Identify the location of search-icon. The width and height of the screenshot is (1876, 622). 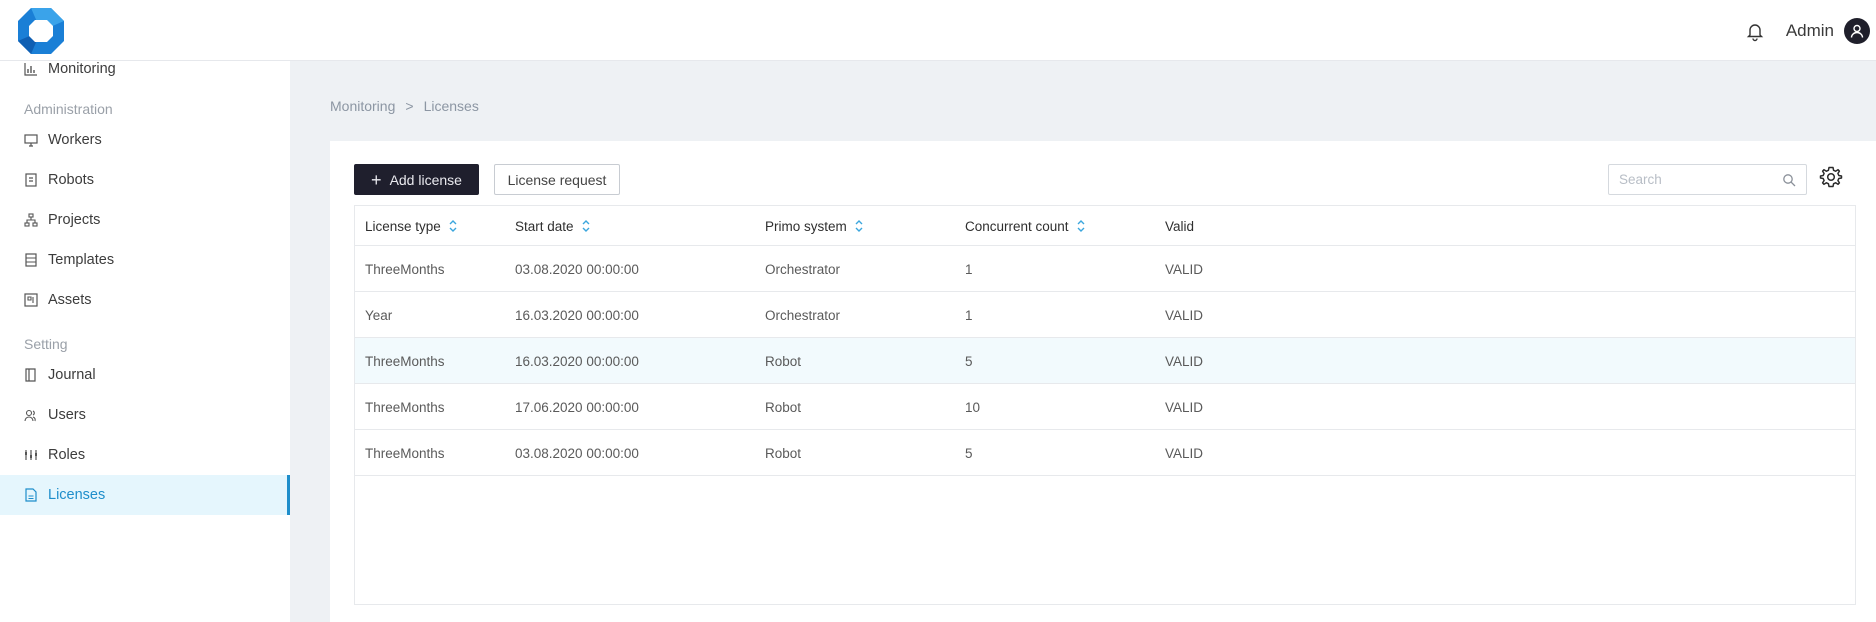
(1789, 180).